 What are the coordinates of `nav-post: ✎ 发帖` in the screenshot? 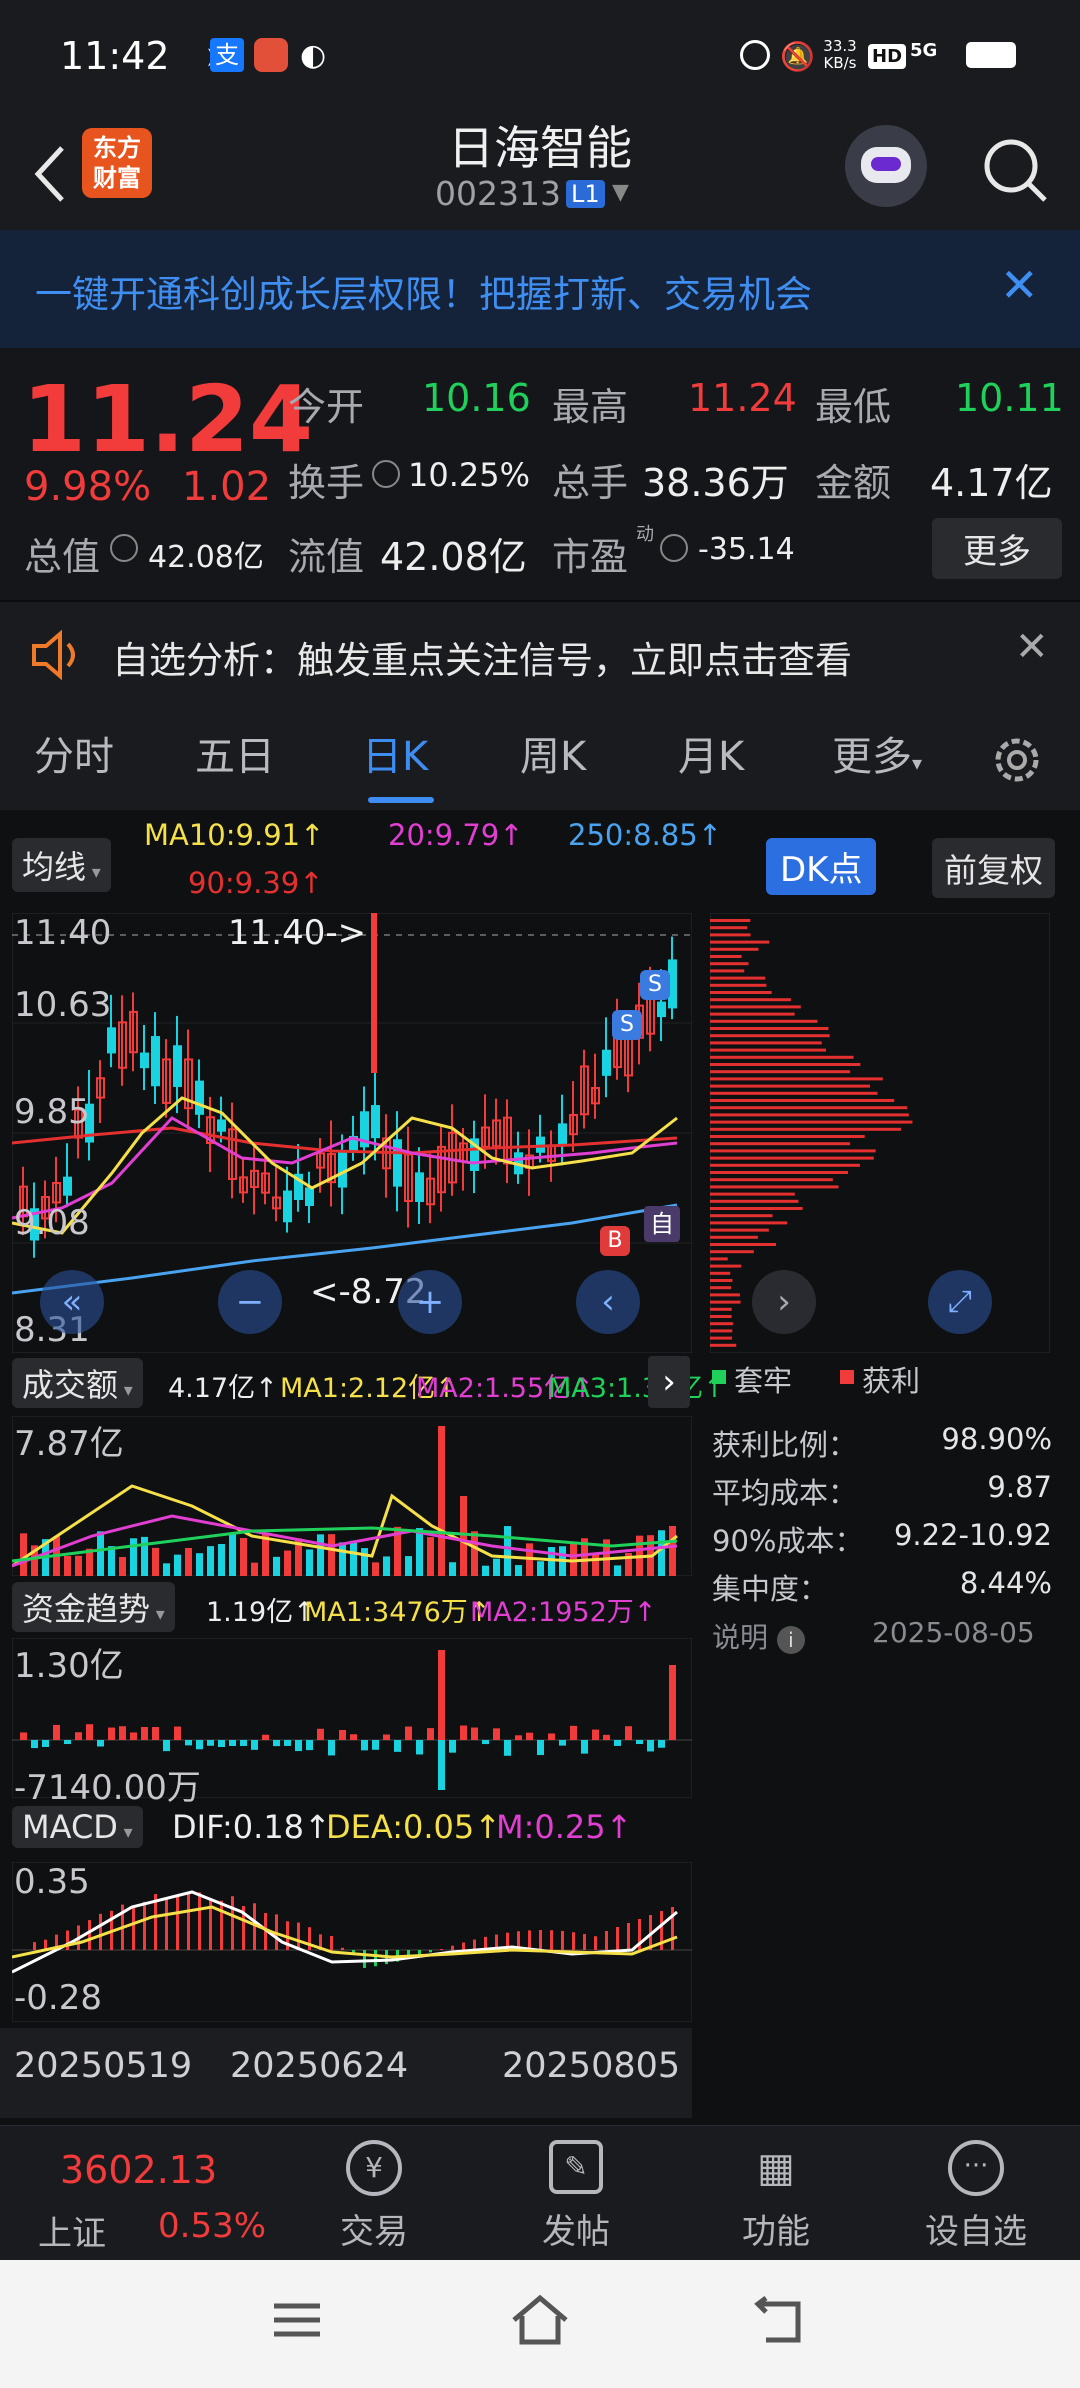 It's located at (576, 2193).